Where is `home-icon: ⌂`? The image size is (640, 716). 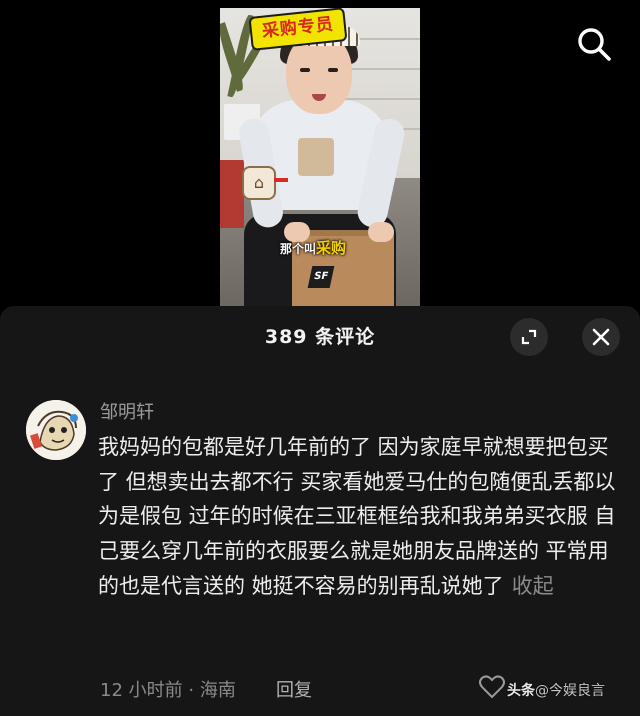 home-icon: ⌂ is located at coordinates (259, 183).